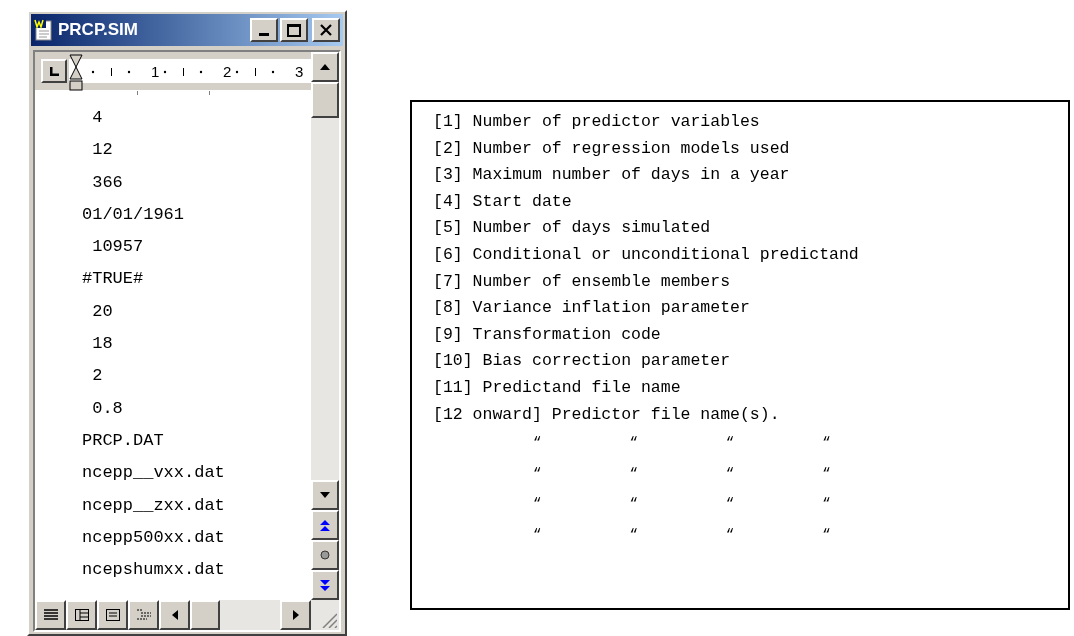 This screenshot has width=1074, height=636. I want to click on close-icon, so click(326, 30).